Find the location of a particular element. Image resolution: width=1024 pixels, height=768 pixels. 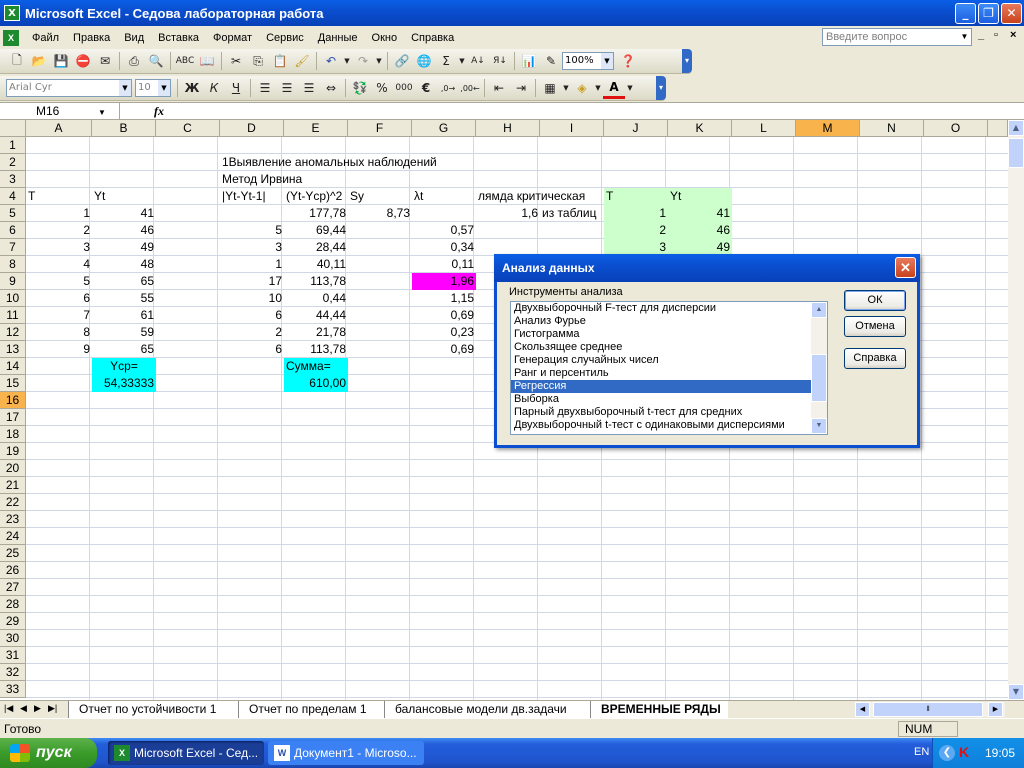

row-header-31: 31 is located at coordinates (13, 655).